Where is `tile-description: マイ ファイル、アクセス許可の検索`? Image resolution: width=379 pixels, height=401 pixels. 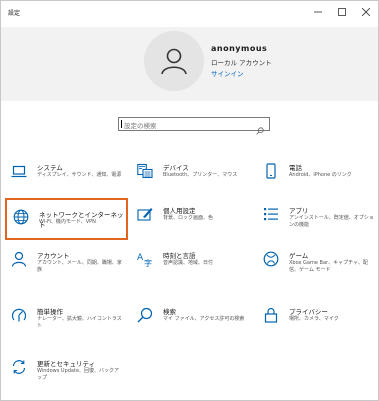
tile-description: マイ ファイル、アクセス許可の検索 is located at coordinates (204, 319).